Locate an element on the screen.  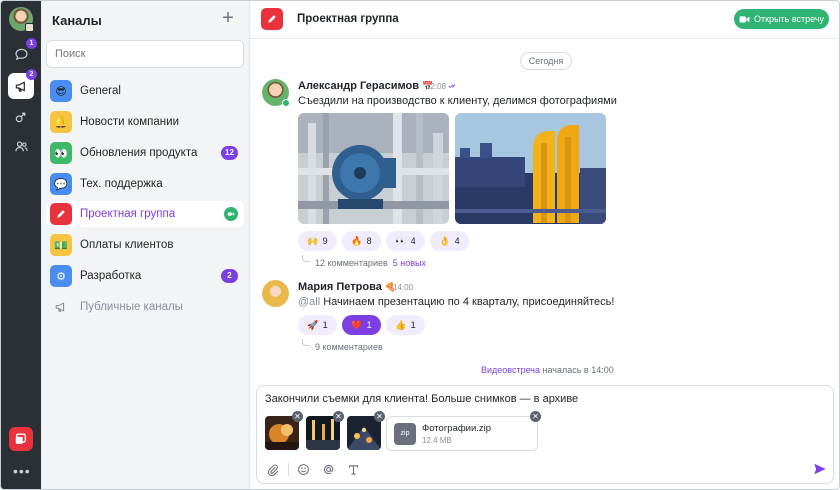
author-avatar is located at coordinates (275, 293).